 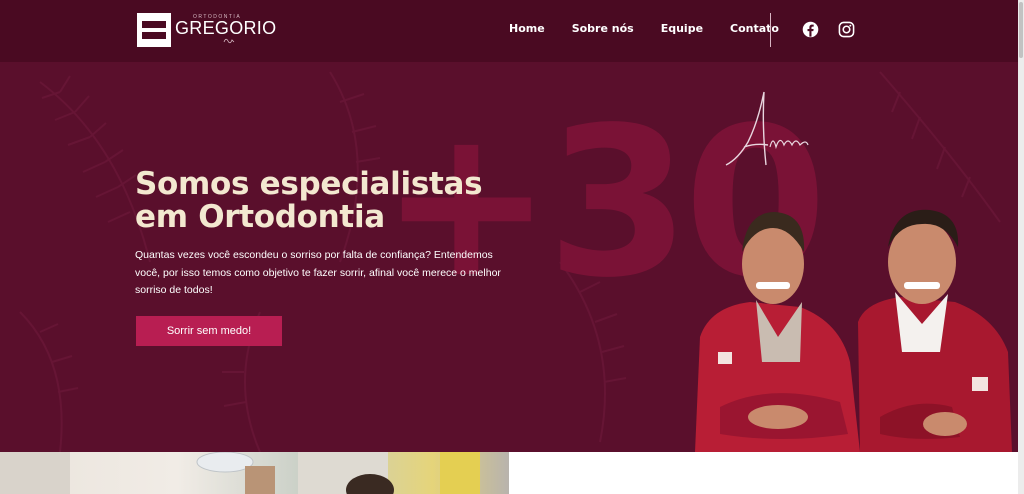 I want to click on brand-logo: ORTODONTIA GREGORIO, so click(x=206, y=30).